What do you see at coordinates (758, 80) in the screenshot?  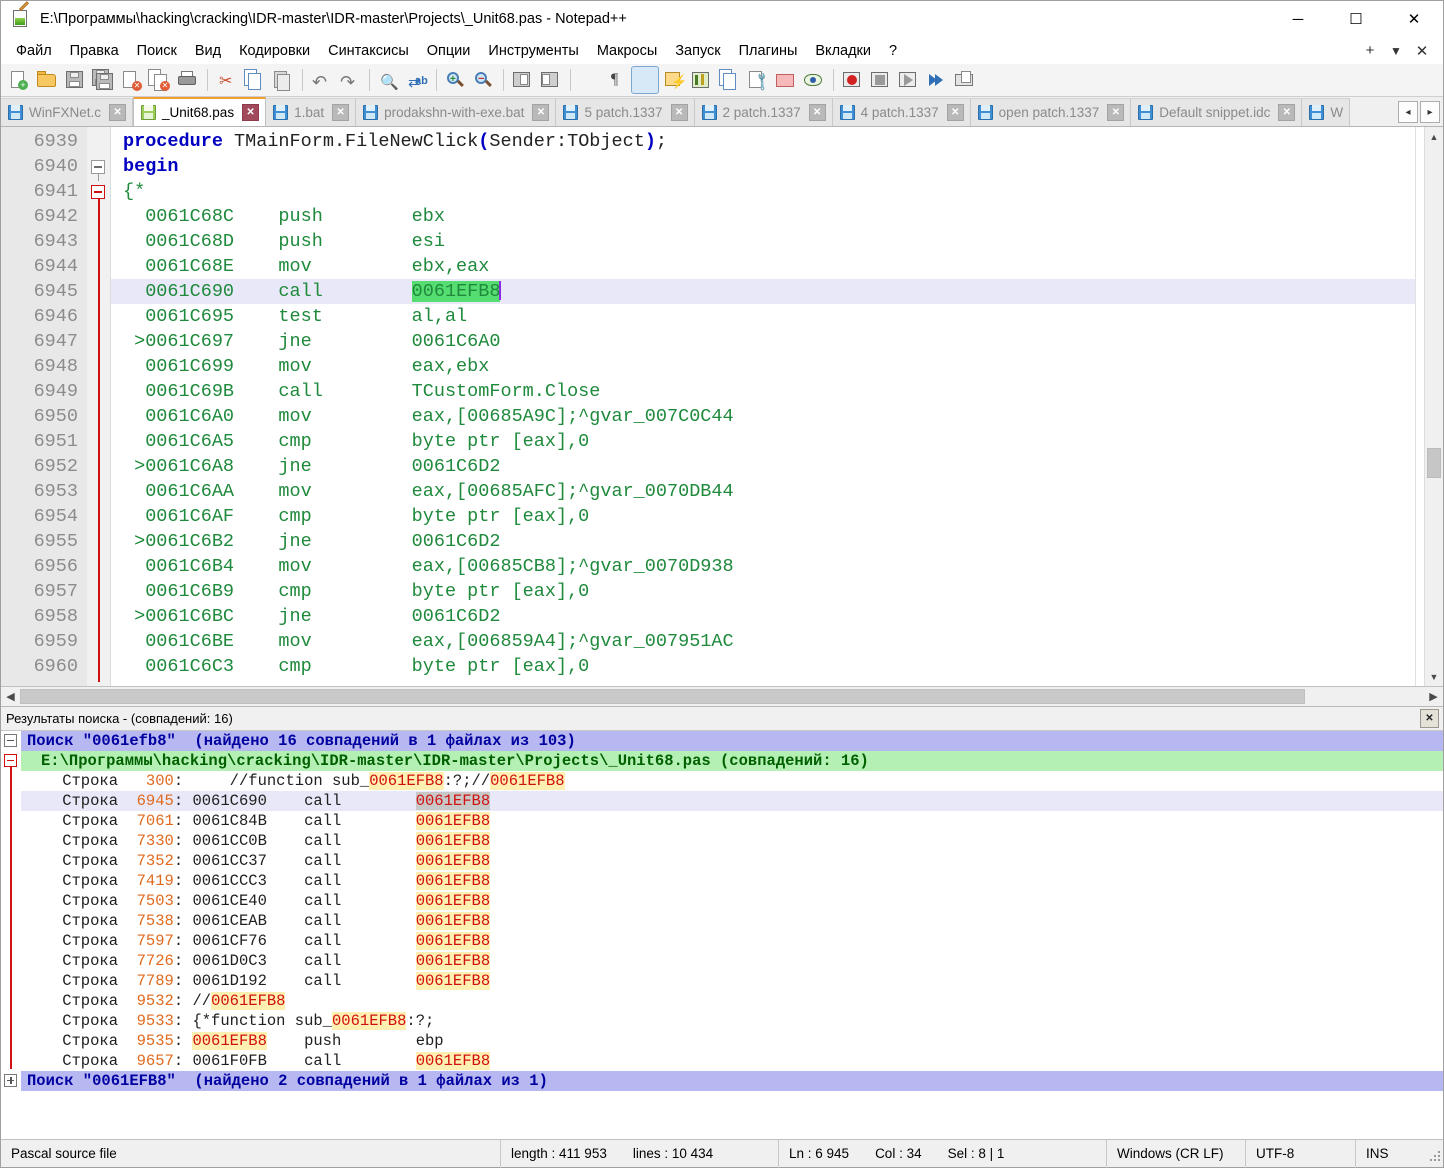 I see `document-switcher-button: 🔧` at bounding box center [758, 80].